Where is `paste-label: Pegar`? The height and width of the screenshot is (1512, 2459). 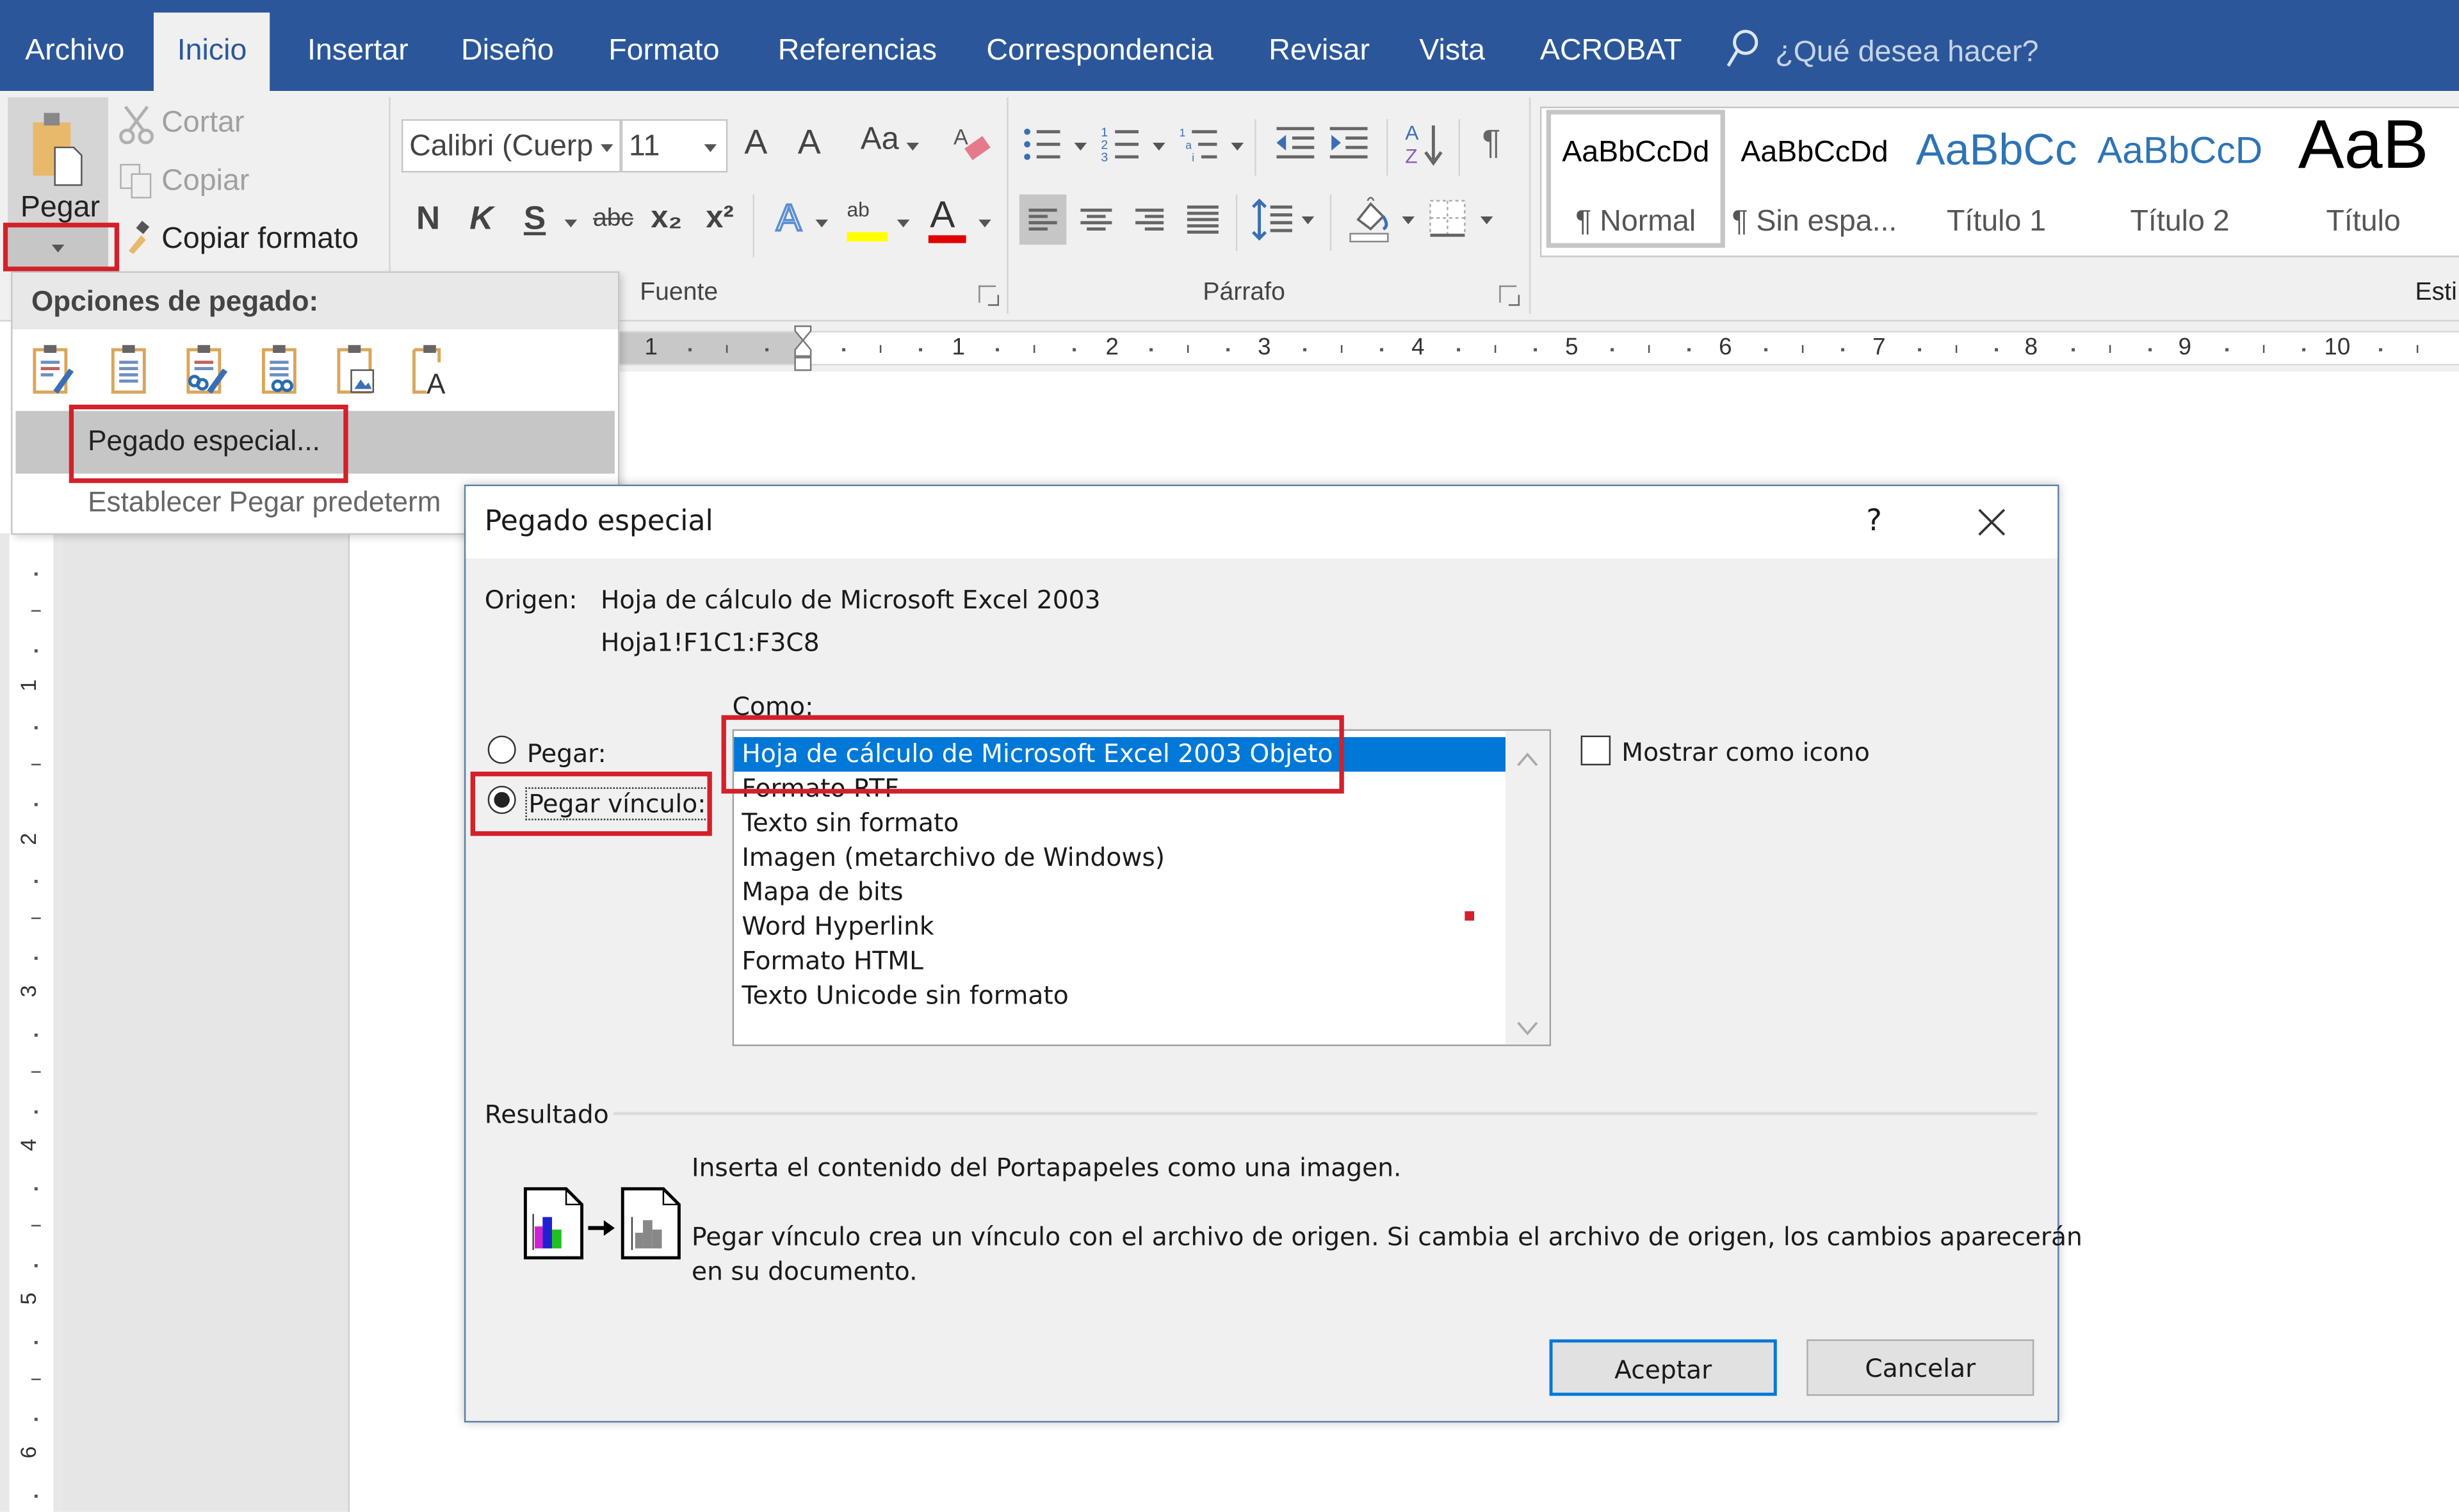
paste-label: Pegar is located at coordinates (60, 208).